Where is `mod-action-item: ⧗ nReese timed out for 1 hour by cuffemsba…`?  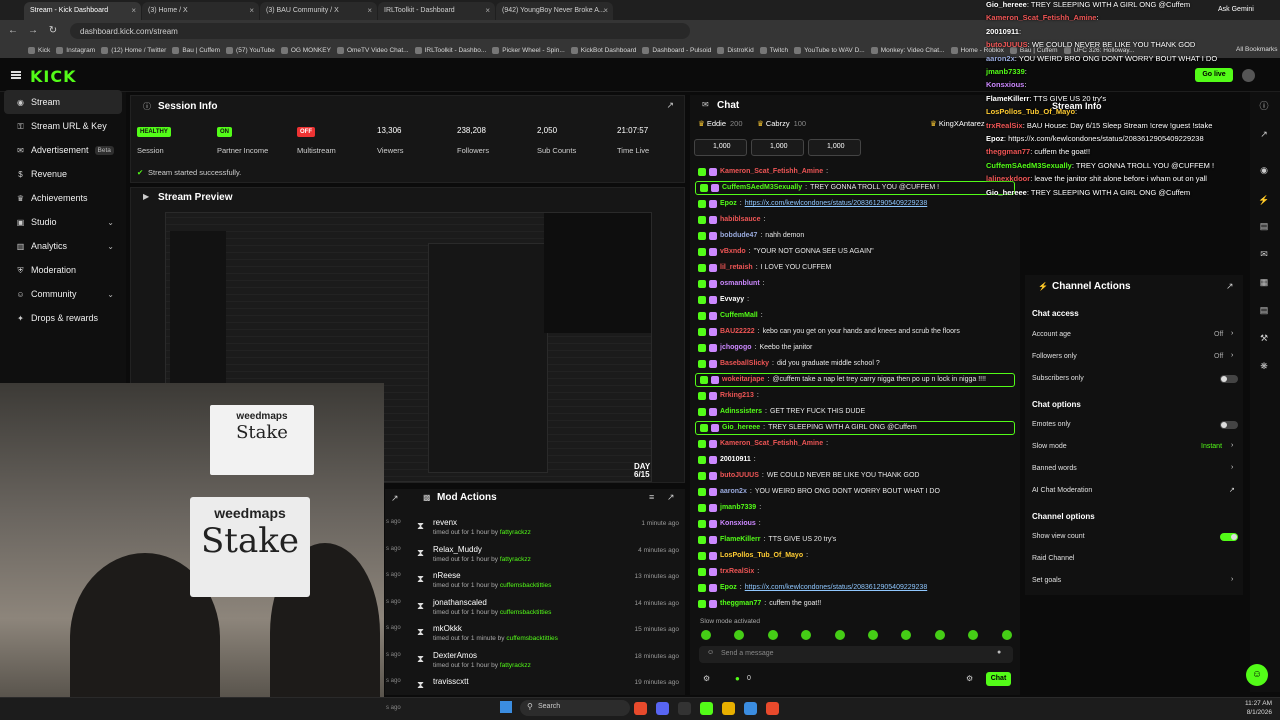 mod-action-item: ⧗ nReese timed out for 1 hour by cuffemsba… is located at coordinates (535, 581).